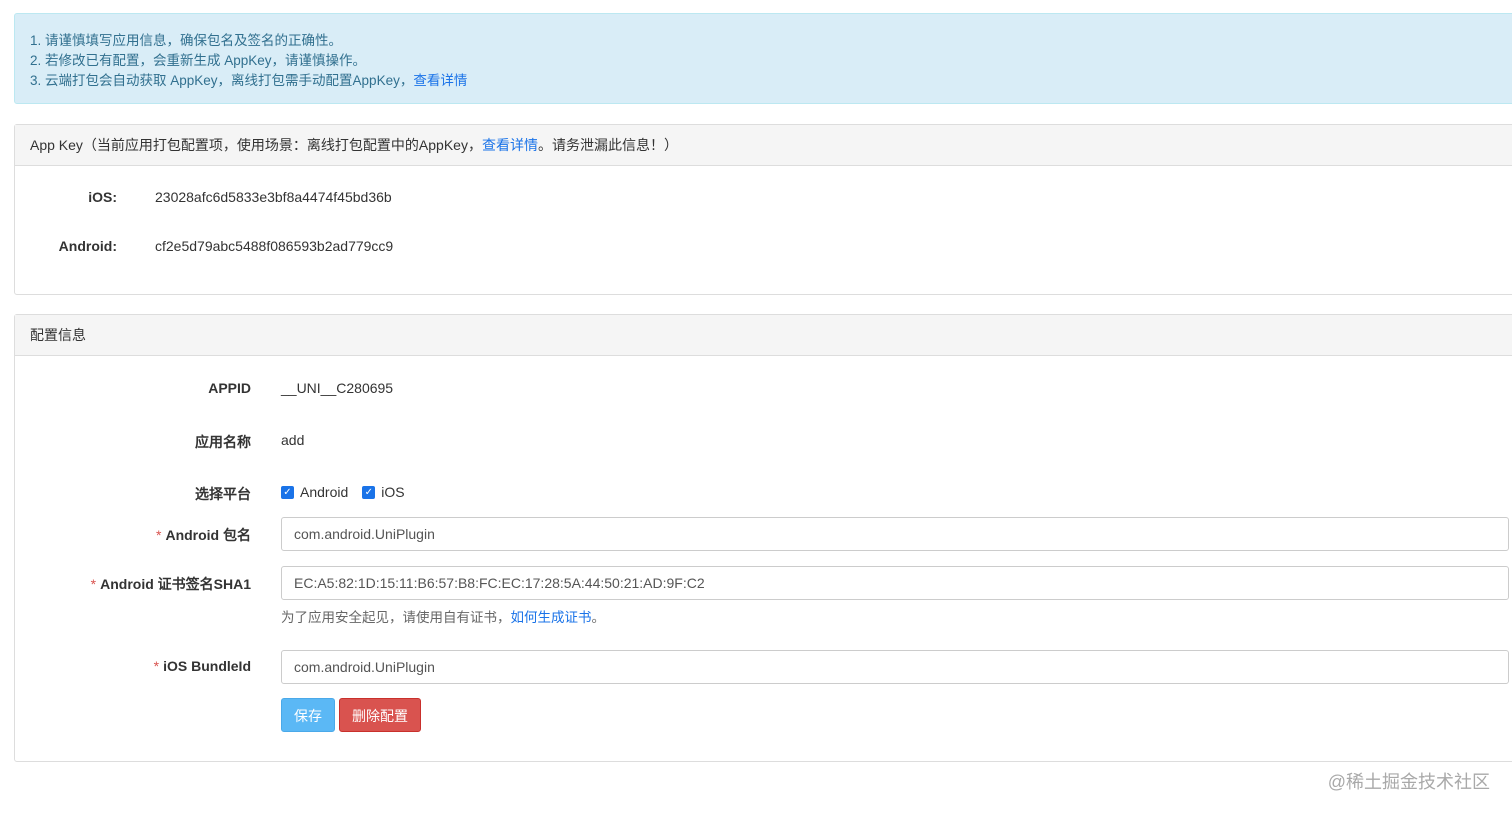 The width and height of the screenshot is (1512, 813). Describe the element at coordinates (350, 492) in the screenshot. I see `platform-checkboxes: ✓ Android ✓ iOS` at that location.